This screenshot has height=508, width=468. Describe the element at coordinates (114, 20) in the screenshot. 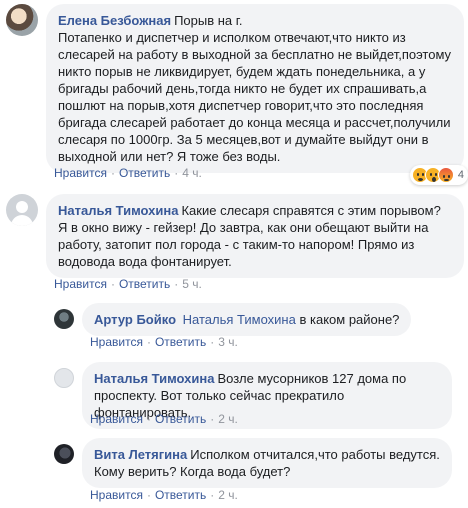

I see `comment-author: Елена Безбожная` at that location.